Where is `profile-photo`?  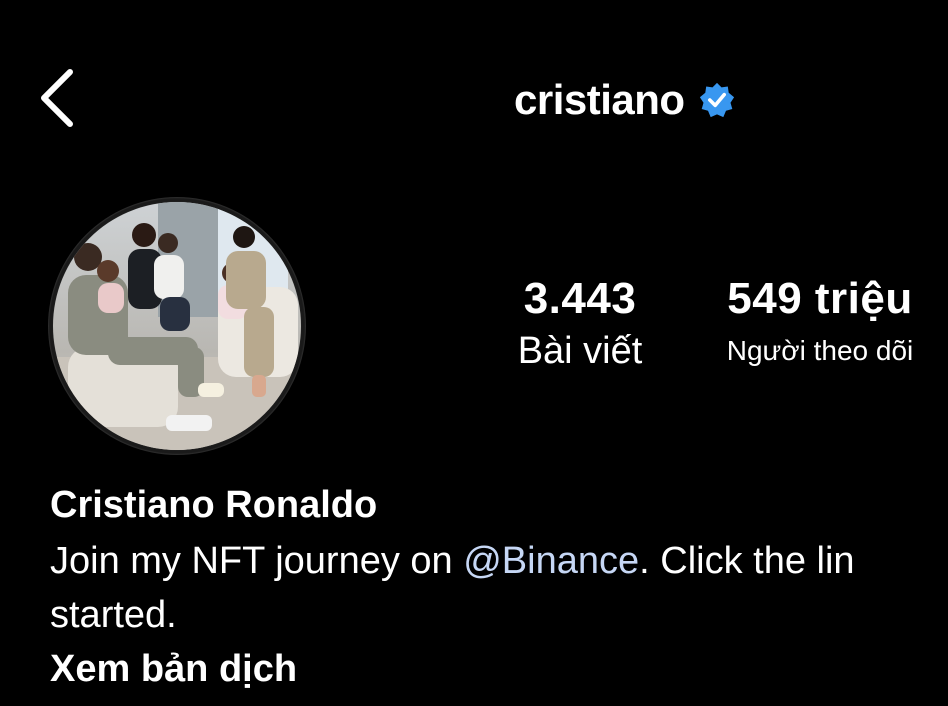 profile-photo is located at coordinates (177, 326).